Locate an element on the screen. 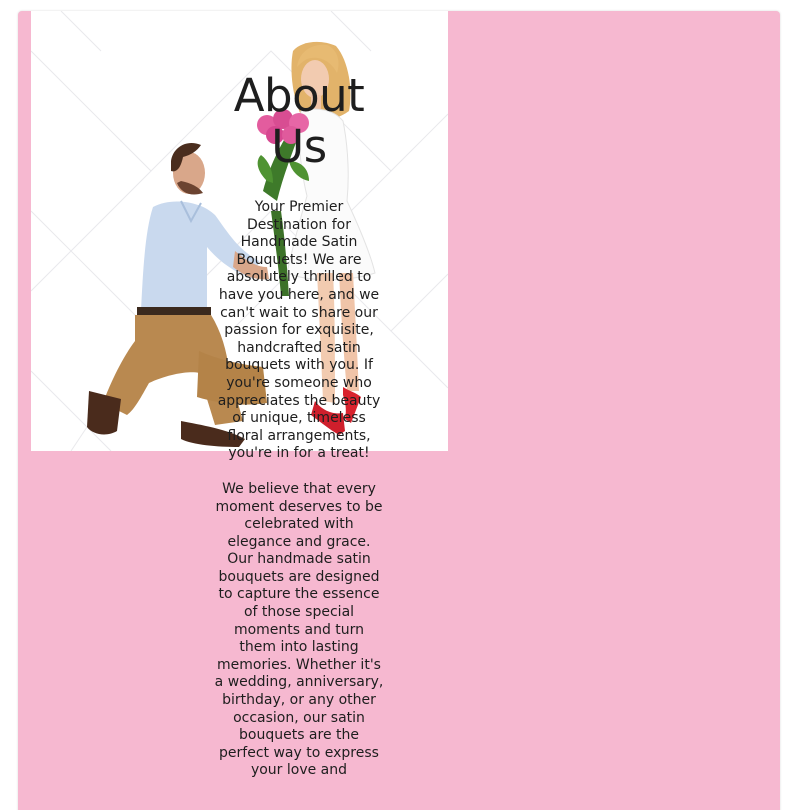  about-title: About Us is located at coordinates (299, 121).